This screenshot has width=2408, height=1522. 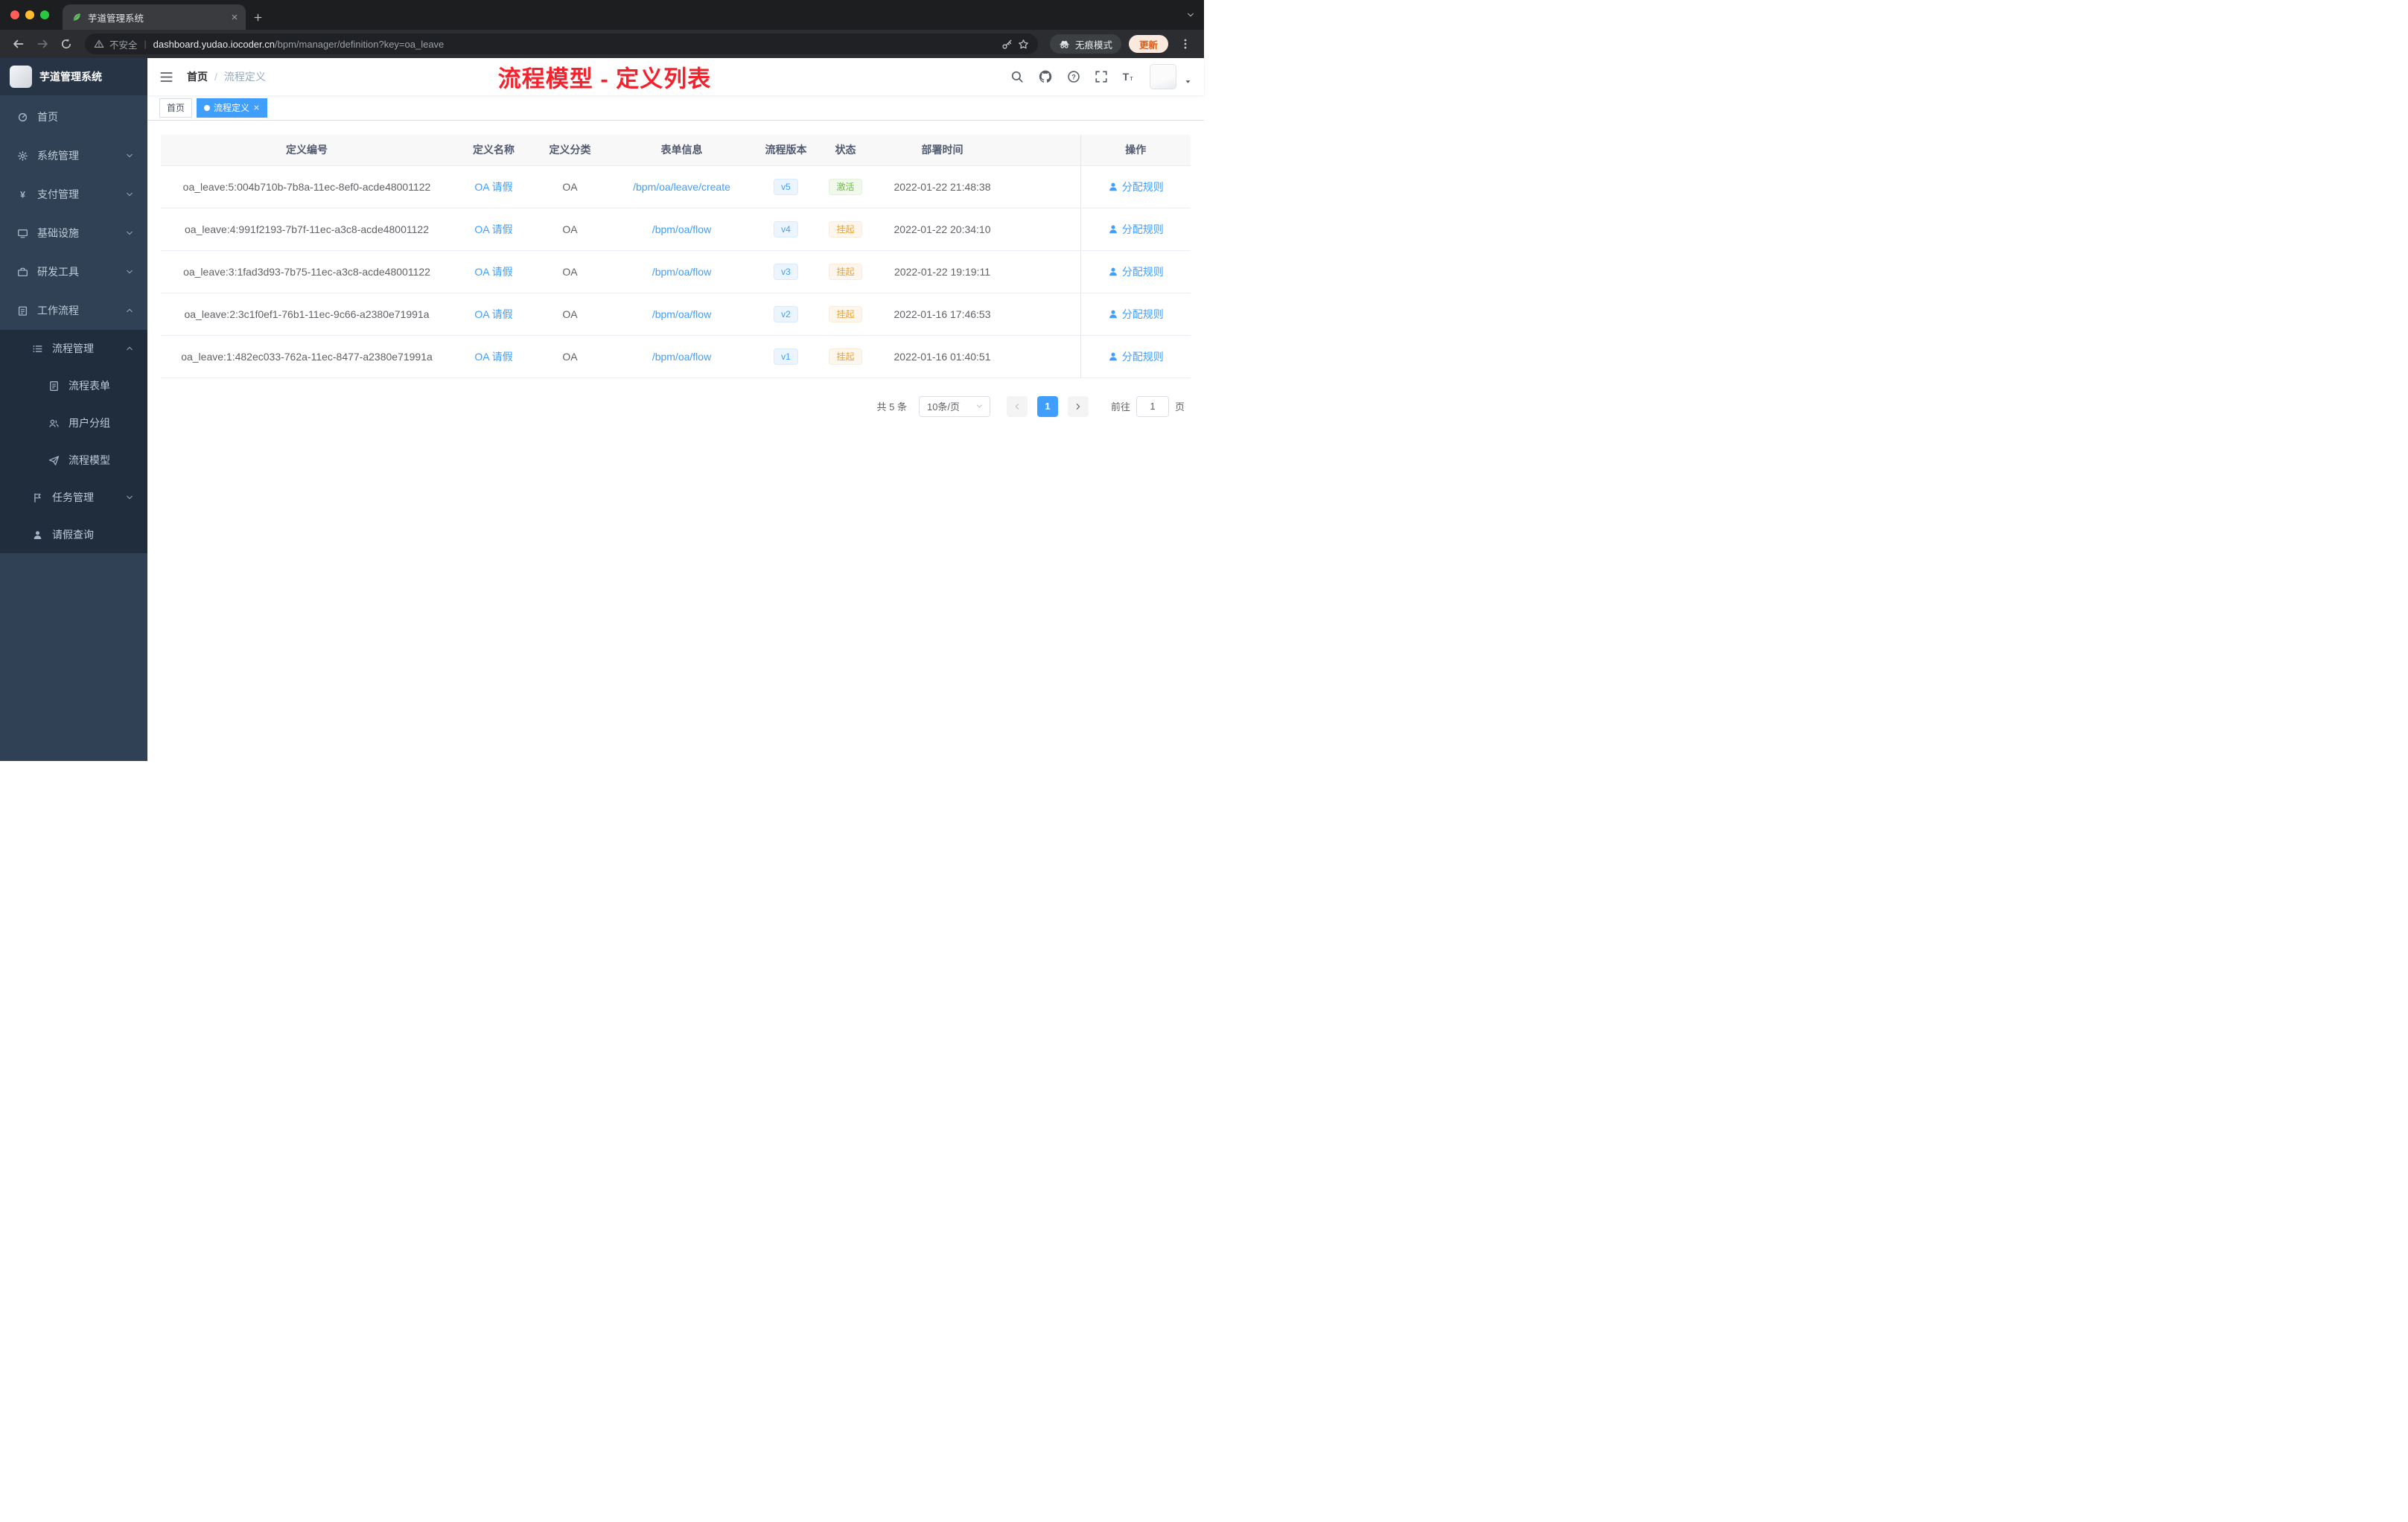 What do you see at coordinates (676, 150) in the screenshot?
I see `table-header-row: 定义编号 定义名称 定义分类 表单信息 流程版本 状态 部署时间 操作` at bounding box center [676, 150].